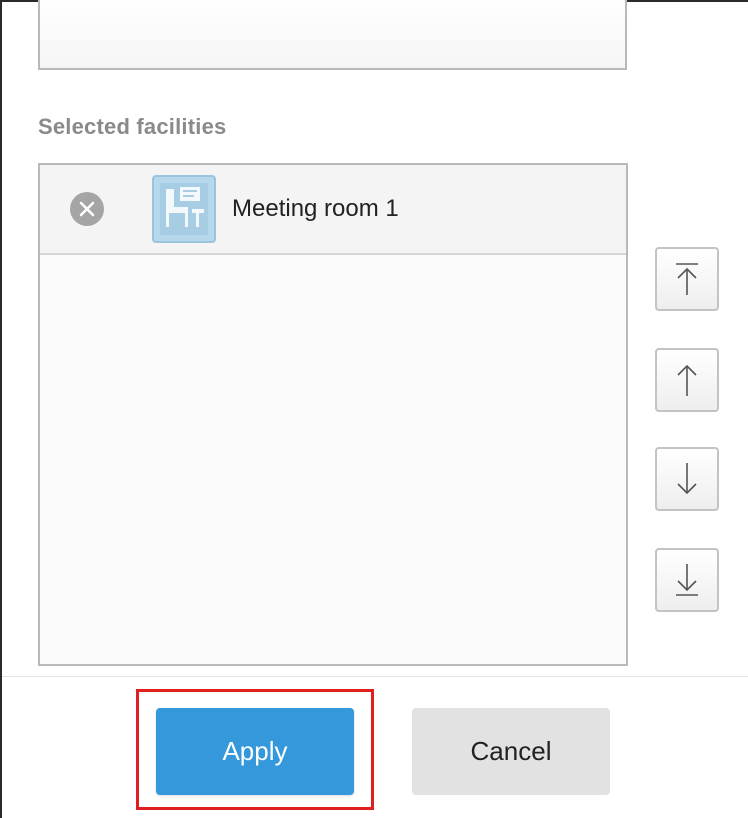 The width and height of the screenshot is (748, 818). I want to click on arrow-to-bottom-icon, so click(687, 580).